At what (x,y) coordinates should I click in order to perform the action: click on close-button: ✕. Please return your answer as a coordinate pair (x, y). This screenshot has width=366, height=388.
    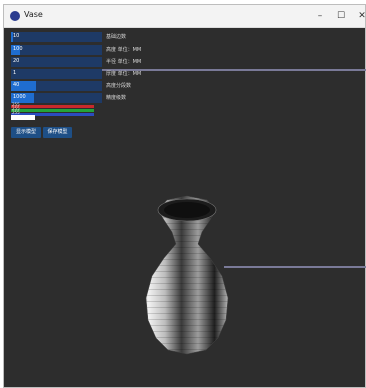
    Looking at the image, I should click on (359, 16).